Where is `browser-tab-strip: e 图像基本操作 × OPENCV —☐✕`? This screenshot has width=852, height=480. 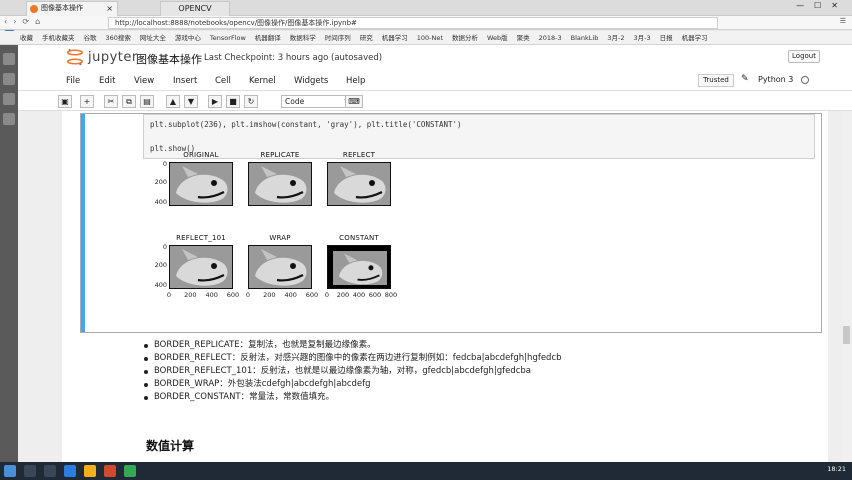
browser-tab-strip: e 图像基本操作 × OPENCV —☐✕ is located at coordinates (426, 16).